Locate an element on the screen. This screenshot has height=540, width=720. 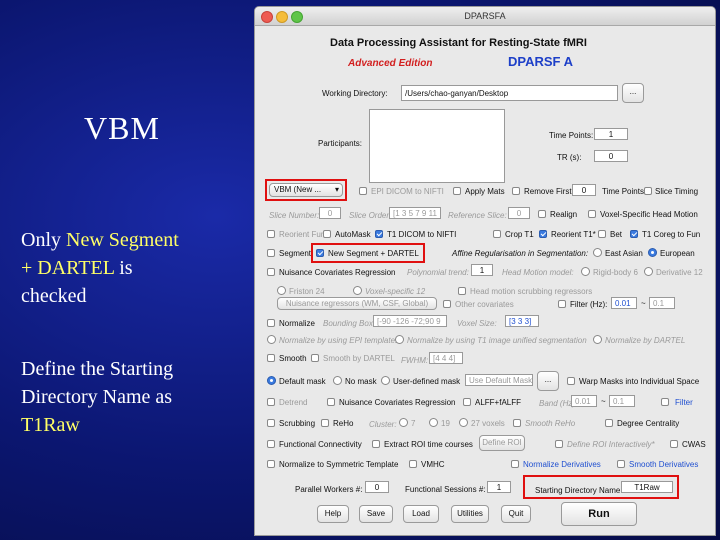
degree-centrality-checkbox is located at coordinates (609, 423).